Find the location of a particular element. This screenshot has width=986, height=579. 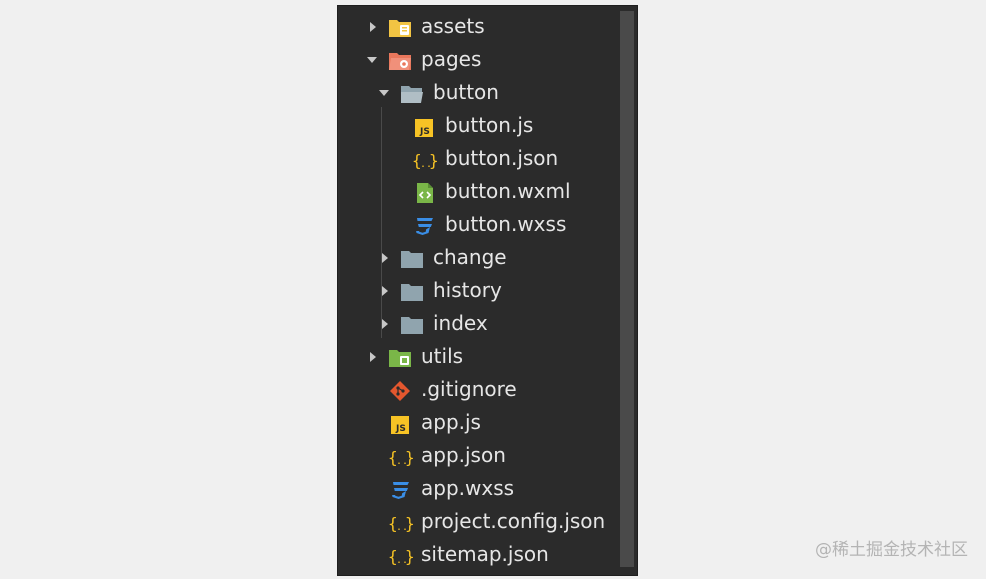

tree-item-index: index is located at coordinates (479, 323).